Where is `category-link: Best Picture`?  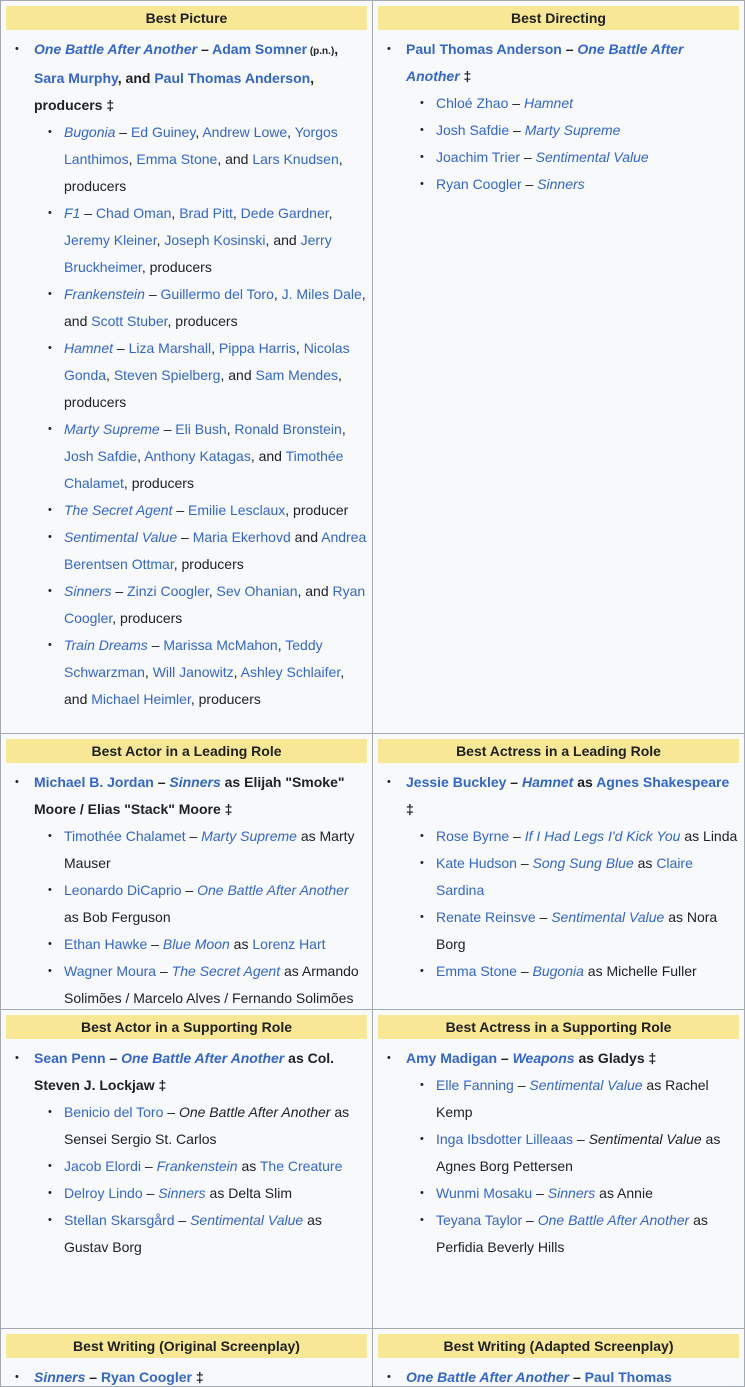 category-link: Best Picture is located at coordinates (187, 18).